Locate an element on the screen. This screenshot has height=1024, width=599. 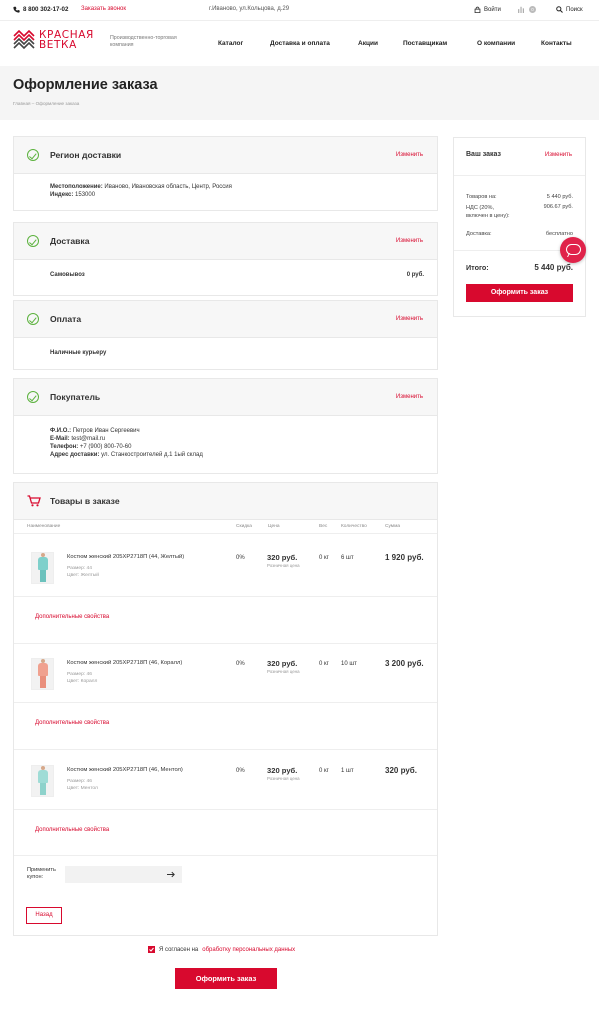
items-label: Товаров на: is located at coordinates (481, 197).